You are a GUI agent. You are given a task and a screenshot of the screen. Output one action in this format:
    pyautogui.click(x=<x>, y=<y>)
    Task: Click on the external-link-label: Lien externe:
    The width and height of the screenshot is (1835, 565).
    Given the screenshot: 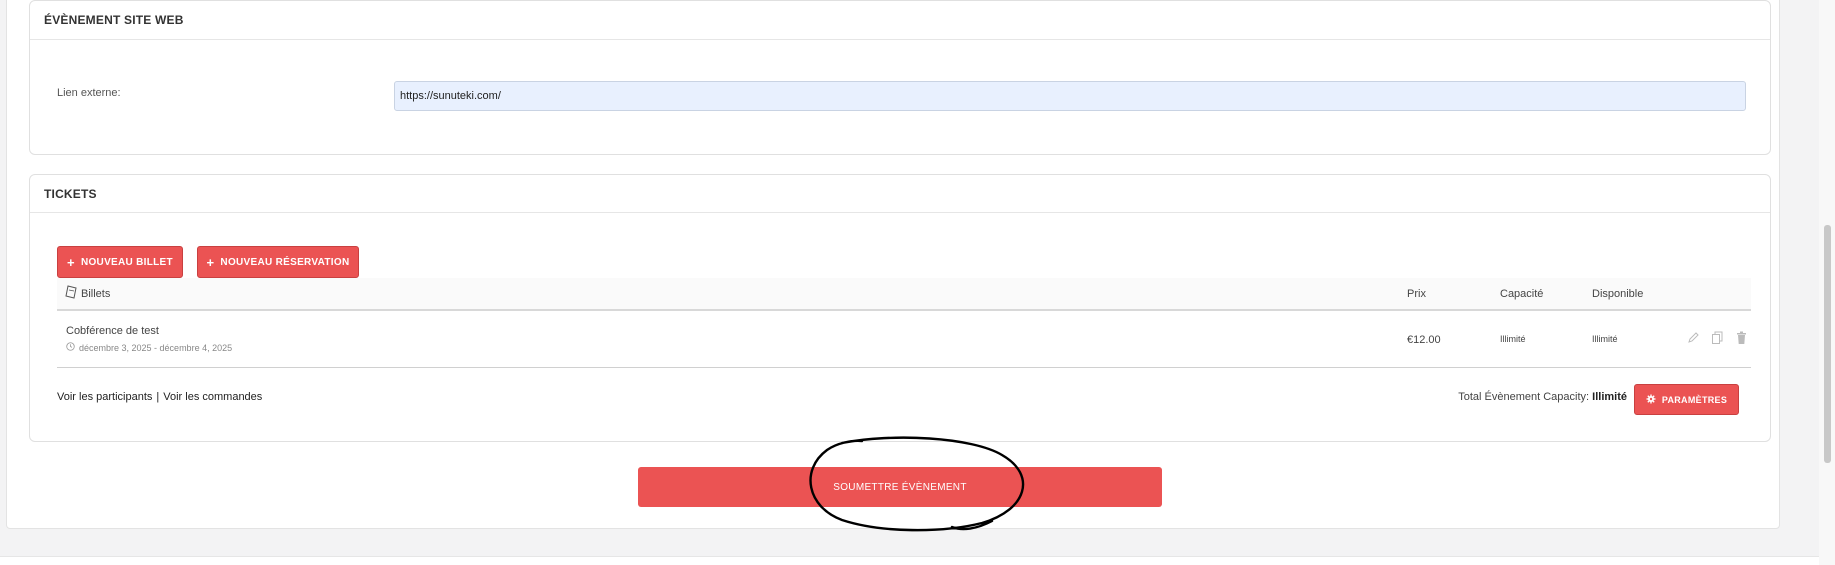 What is the action you would take?
    pyautogui.click(x=89, y=93)
    